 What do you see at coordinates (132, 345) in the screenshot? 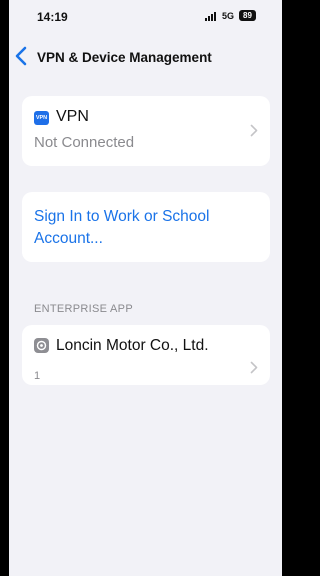
I see `app-name: Loncin Motor Co., Ltd.` at bounding box center [132, 345].